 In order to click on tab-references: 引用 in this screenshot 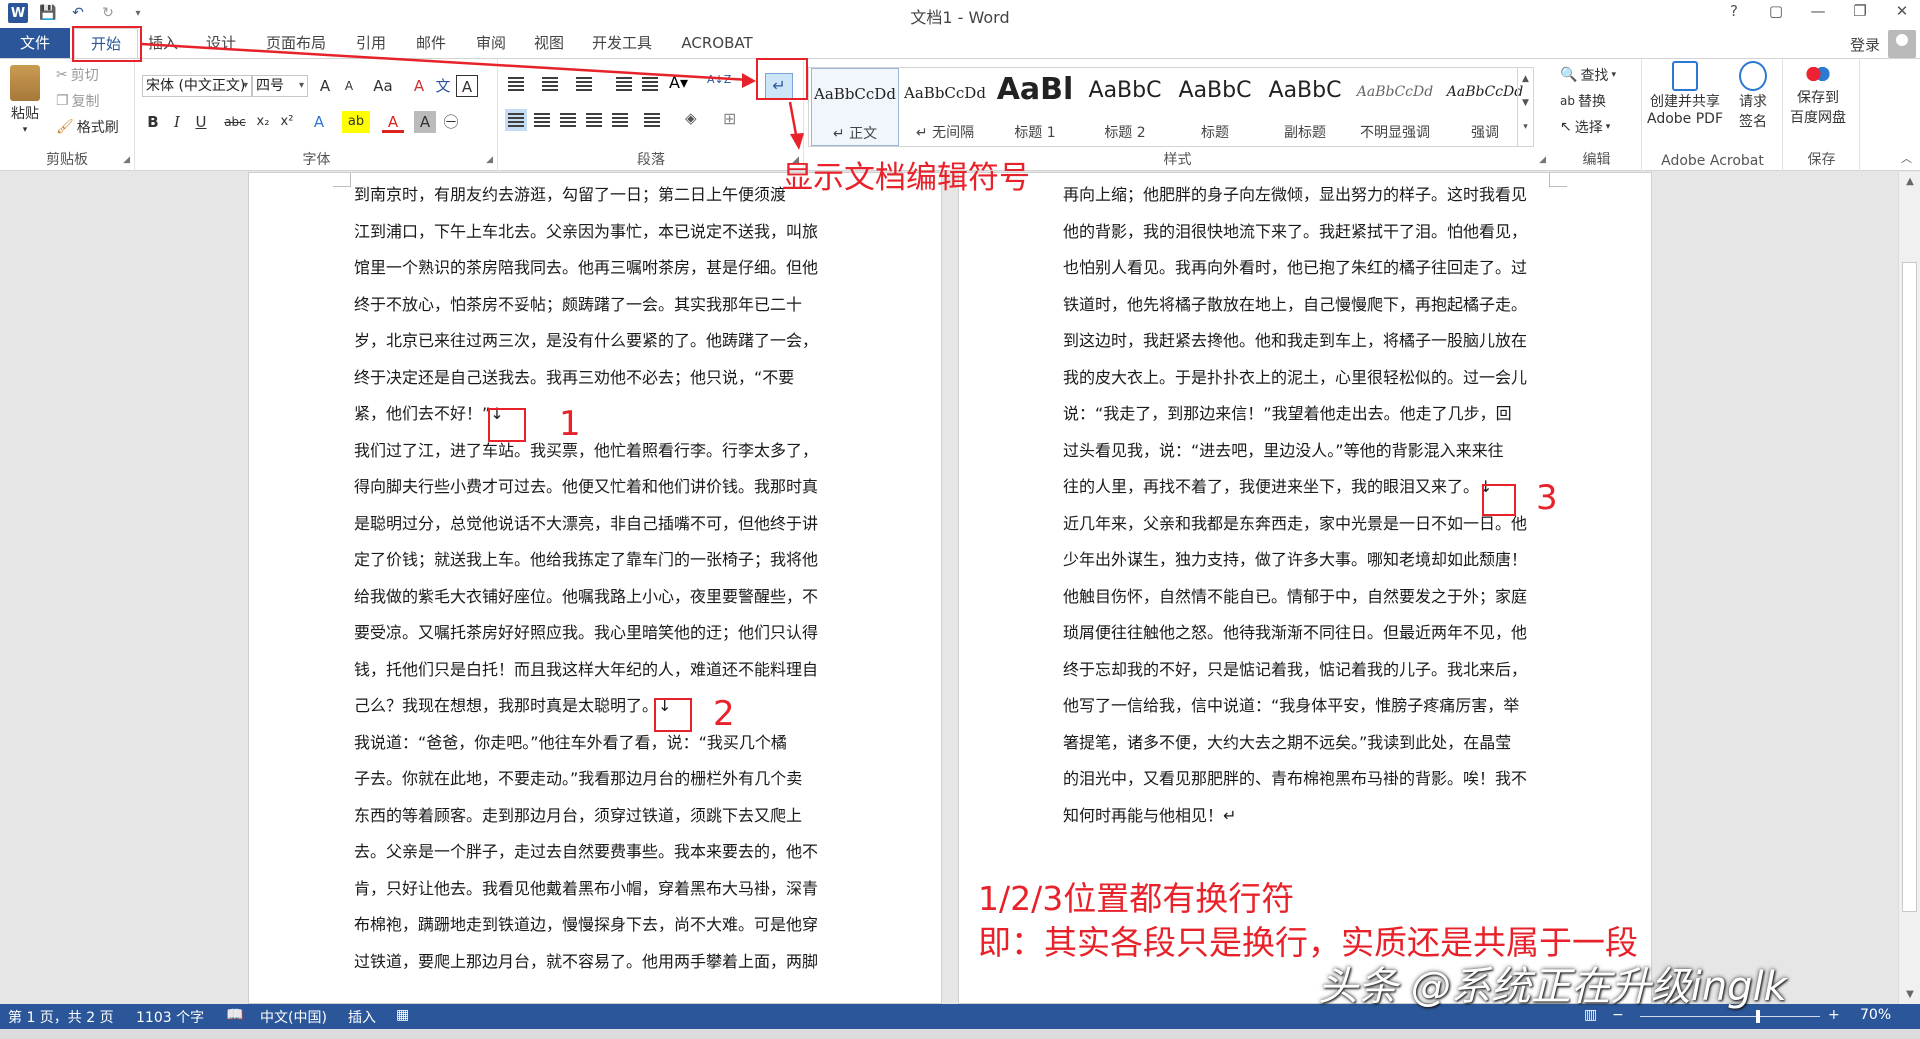, I will do `click(371, 43)`.